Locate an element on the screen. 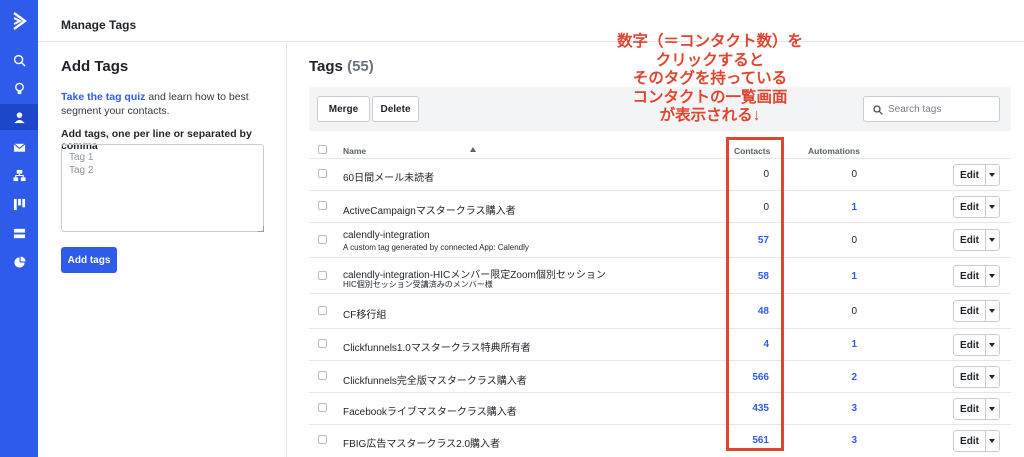 This screenshot has width=1024, height=457. annotation-line: コンタクトの一覧画面 is located at coordinates (710, 97).